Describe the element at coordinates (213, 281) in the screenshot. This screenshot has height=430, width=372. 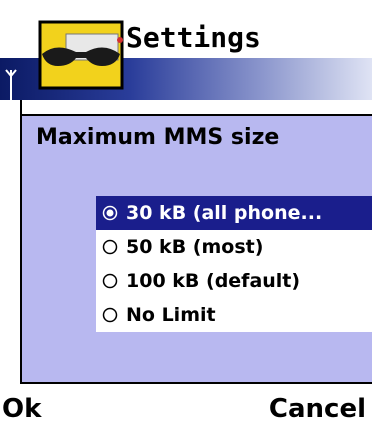
I see `option-label: 100 kB (default)` at that location.